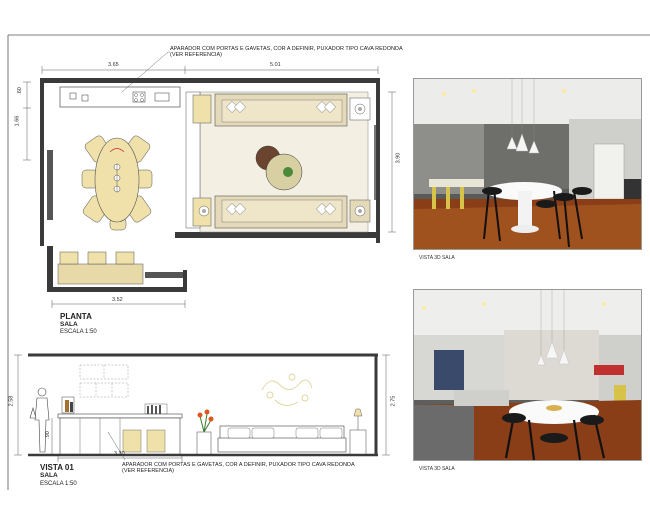  I want to click on plan-room: SALA, so click(69, 324).